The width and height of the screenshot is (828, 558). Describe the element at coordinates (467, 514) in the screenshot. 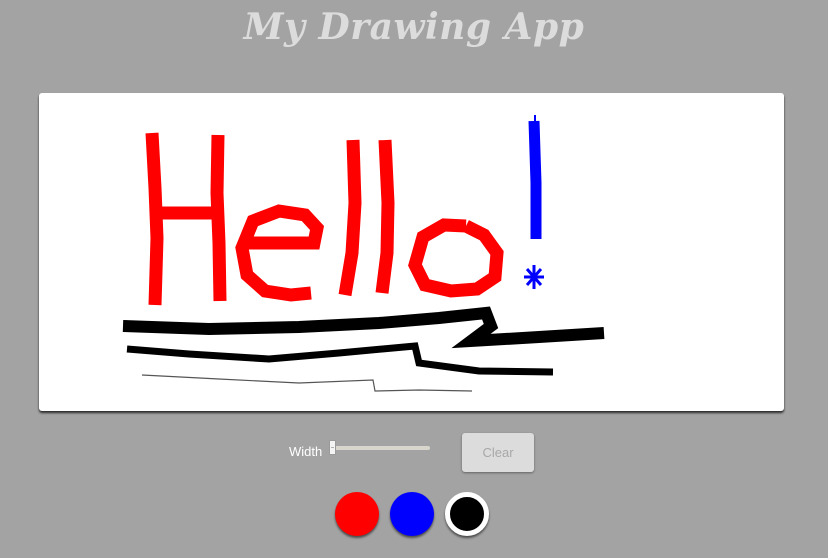

I see `color-swatch-black` at that location.